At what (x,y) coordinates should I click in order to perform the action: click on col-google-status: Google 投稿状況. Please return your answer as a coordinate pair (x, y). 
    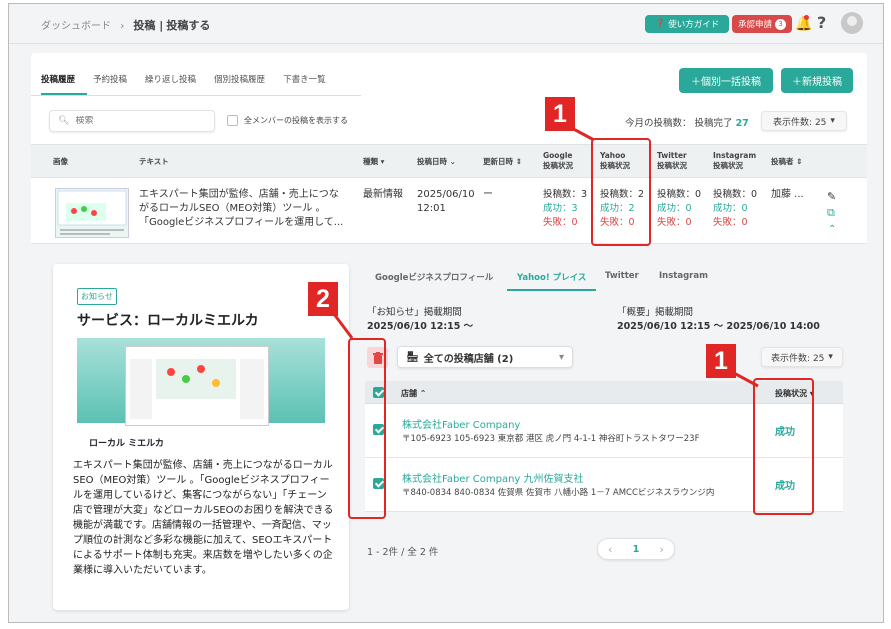
    Looking at the image, I should click on (558, 161).